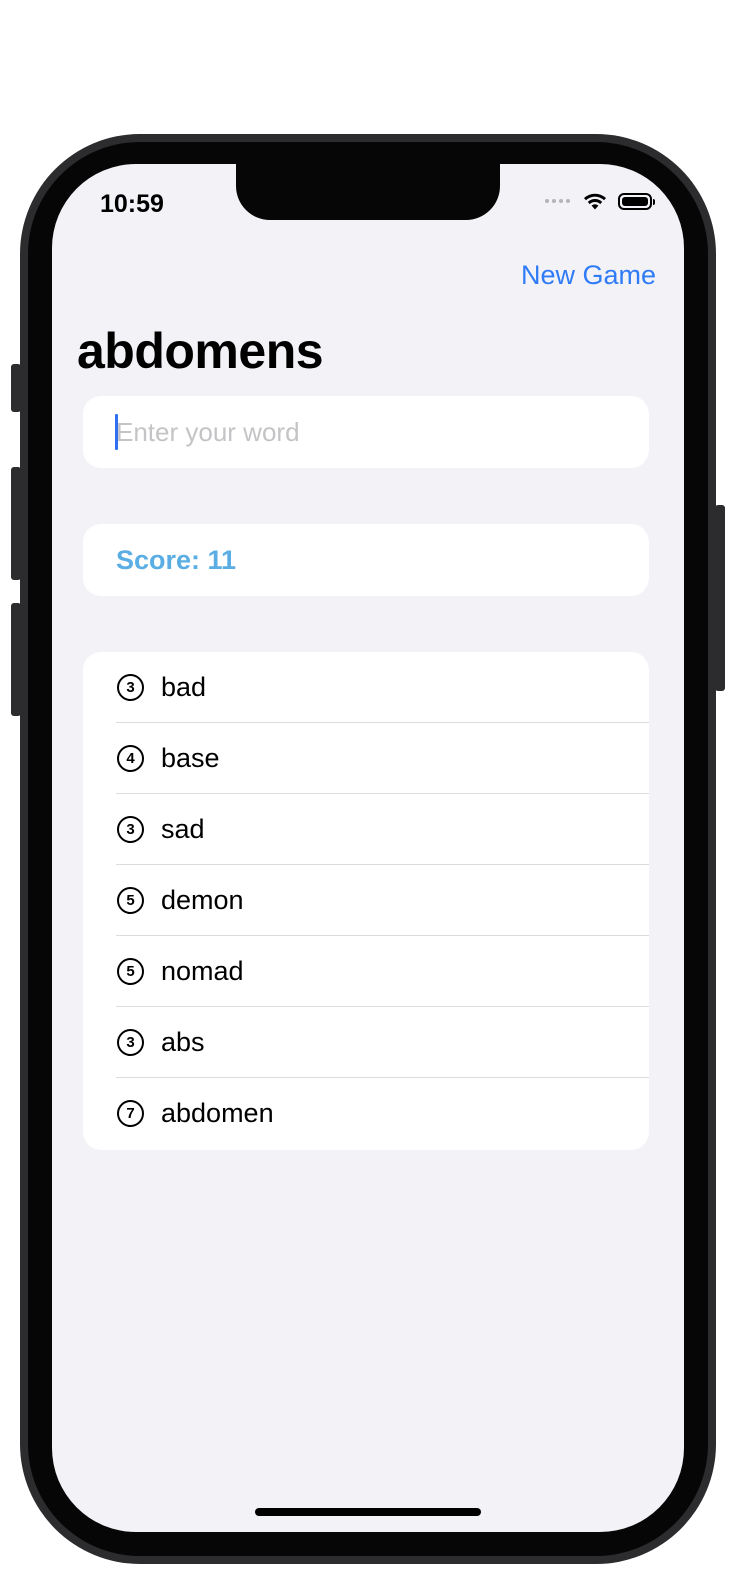 The image size is (746, 1596). Describe the element at coordinates (183, 829) in the screenshot. I see `word-label: sad` at that location.